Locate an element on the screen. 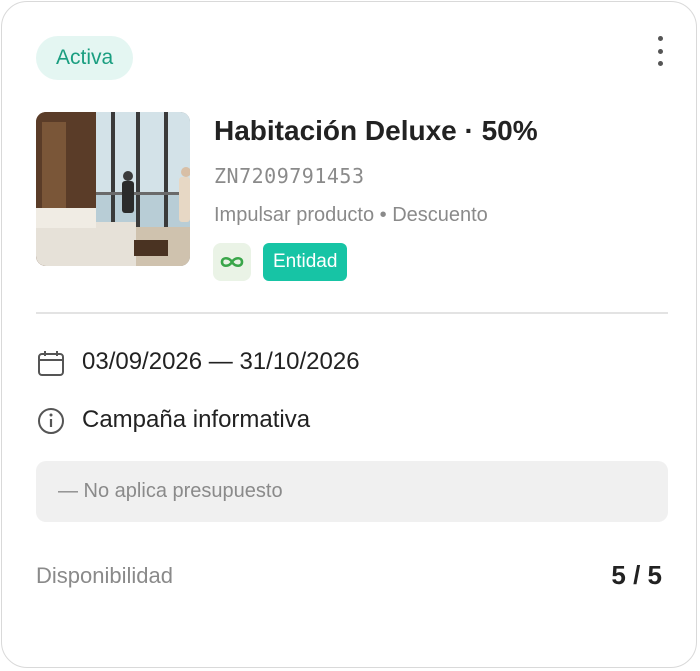 The image size is (700, 671). availability-label: Disponibilidad is located at coordinates (104, 575).